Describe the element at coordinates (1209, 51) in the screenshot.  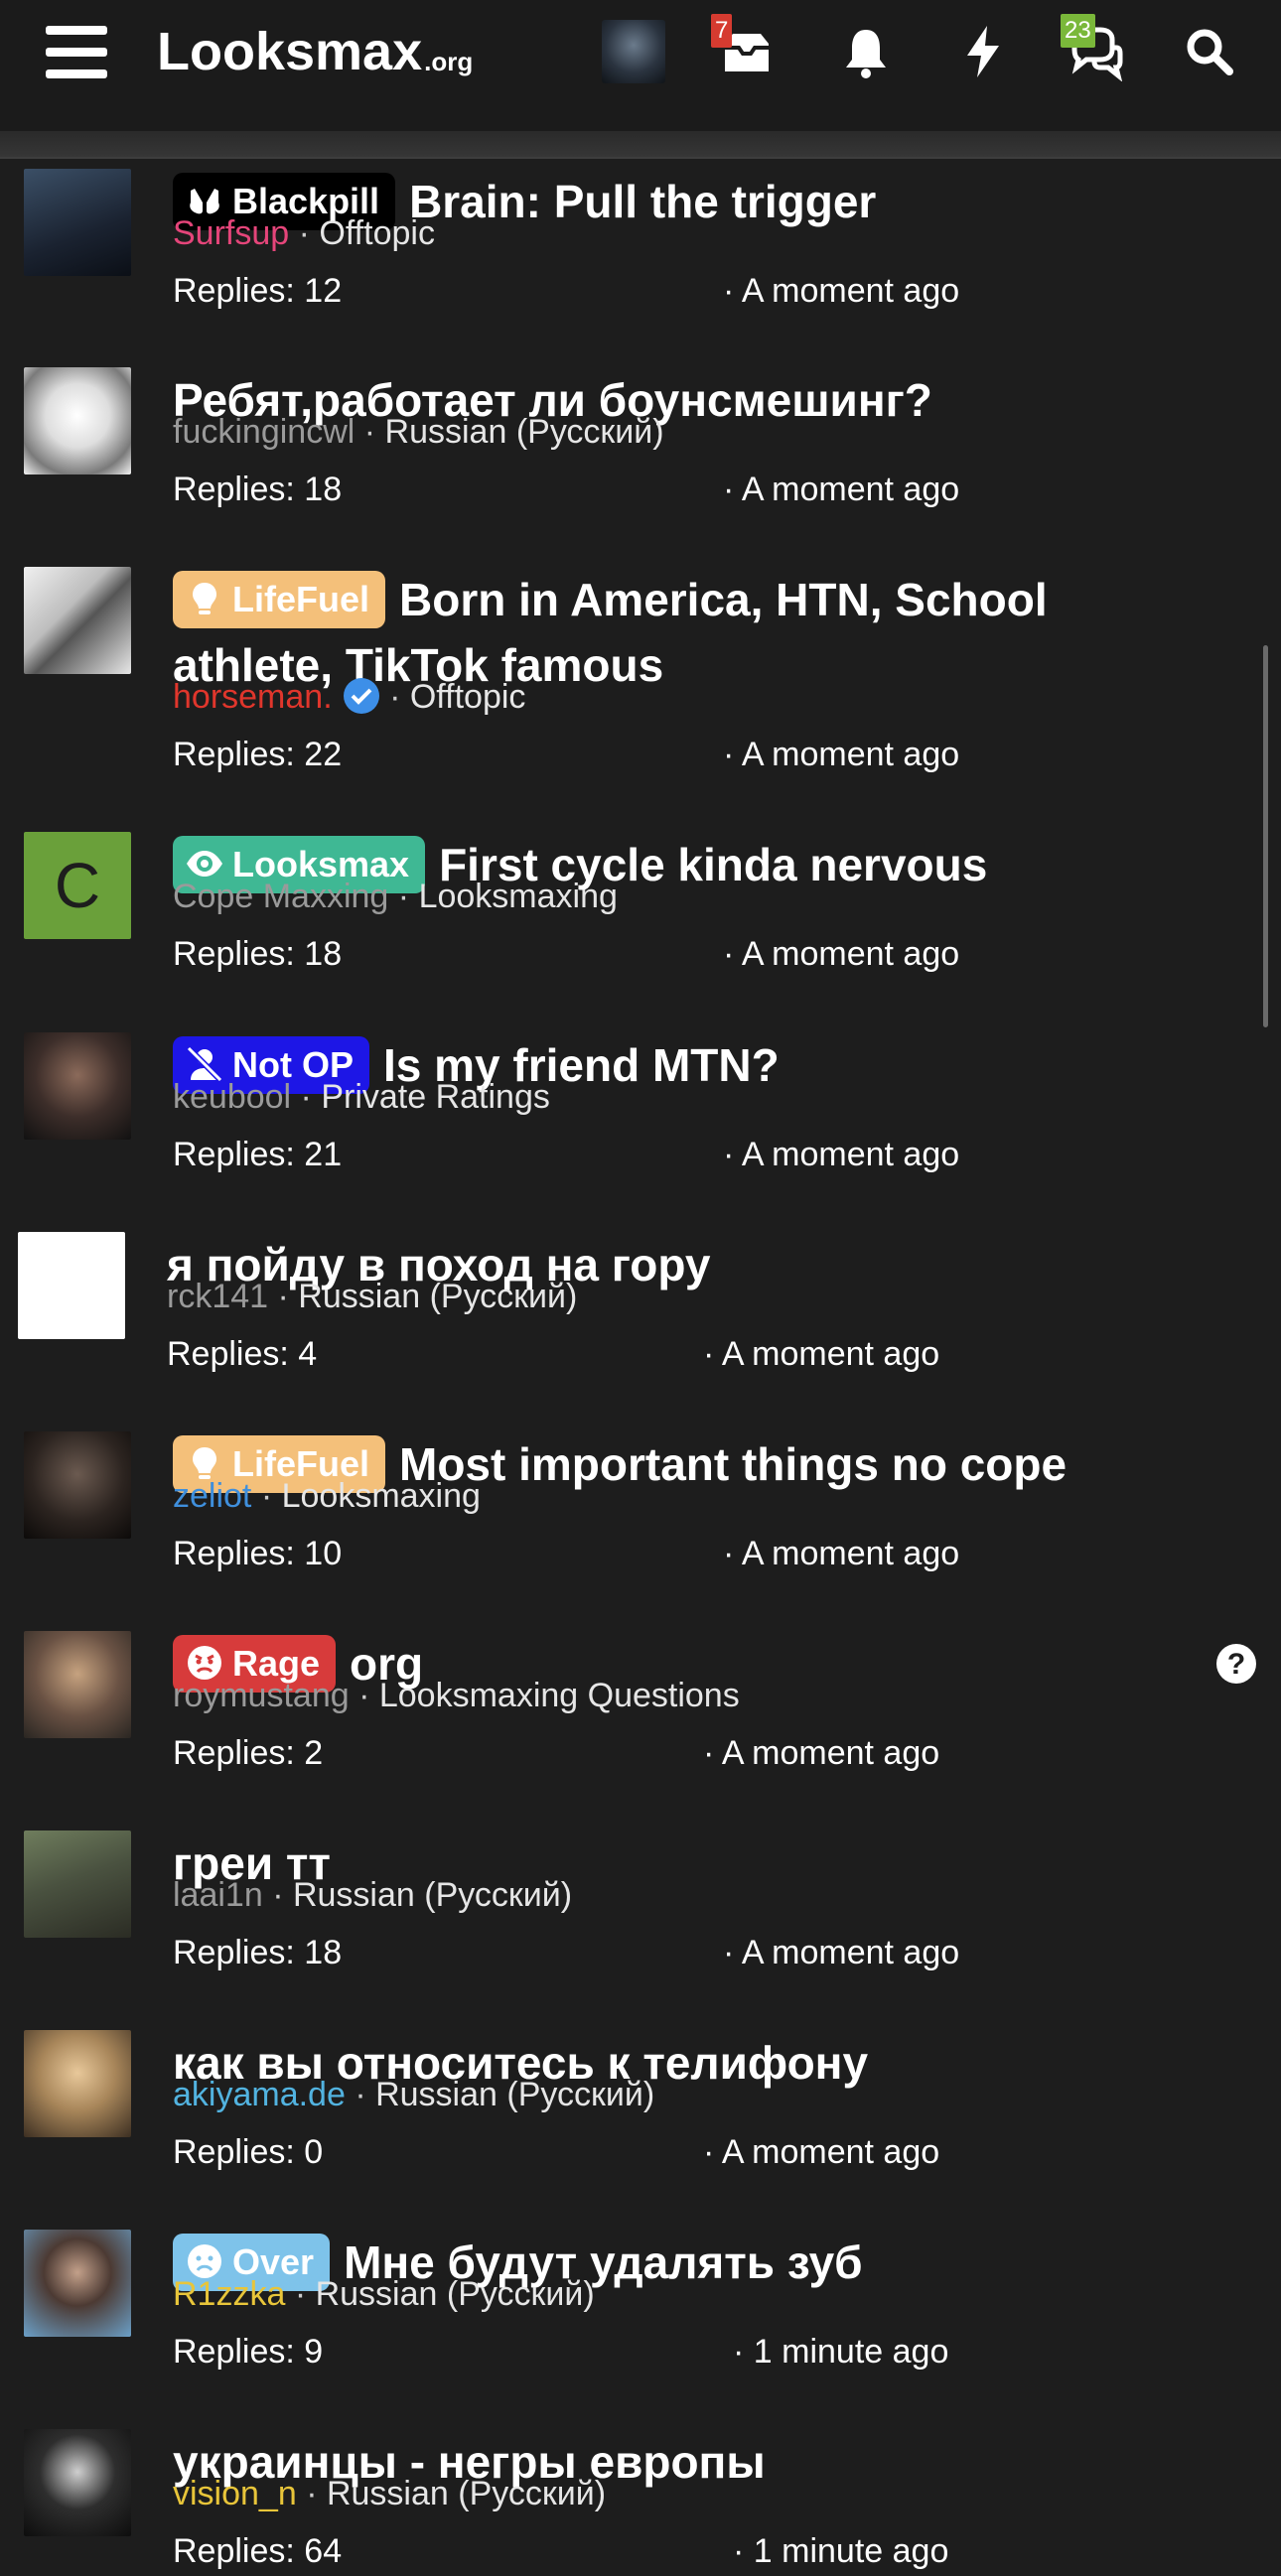
I see `search-icon` at that location.